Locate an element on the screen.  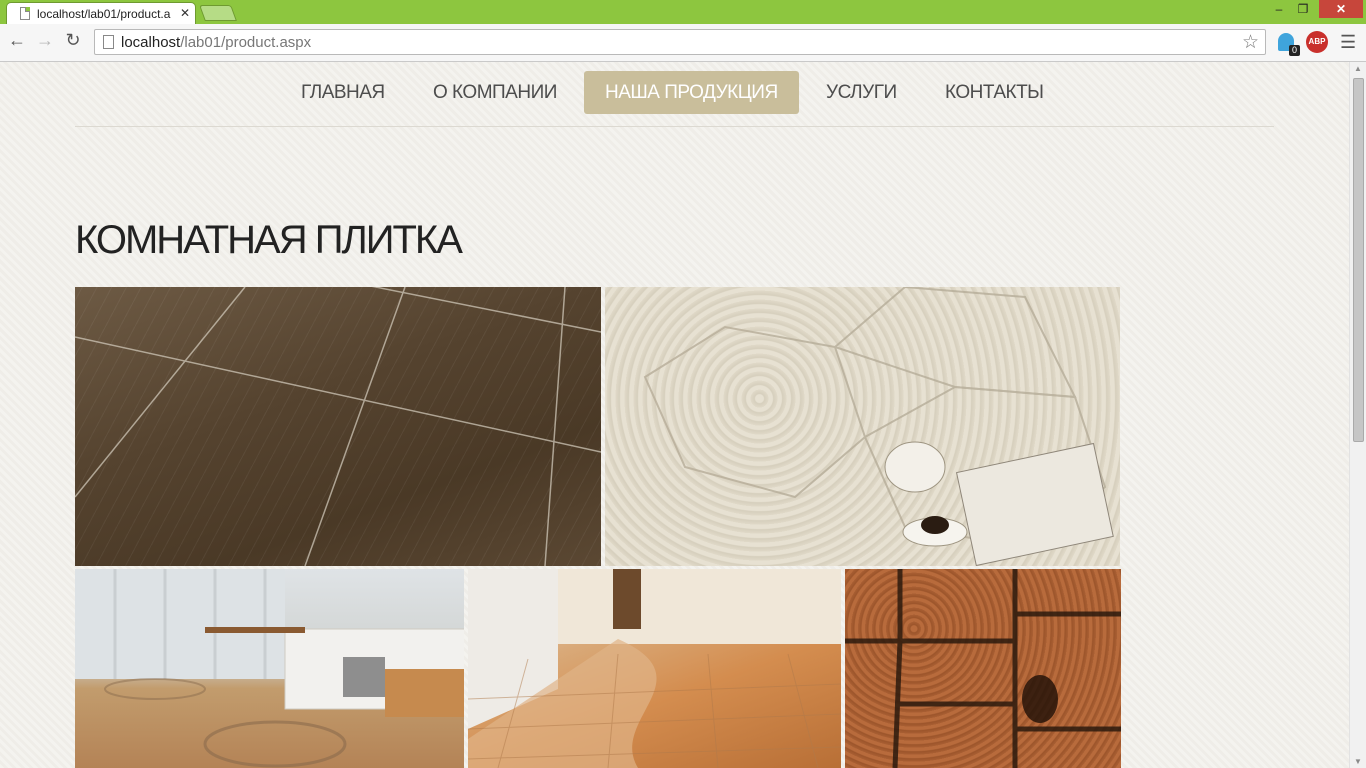
scroll-up-arrow-icon: ▲ is located at coordinates (1358, 68).